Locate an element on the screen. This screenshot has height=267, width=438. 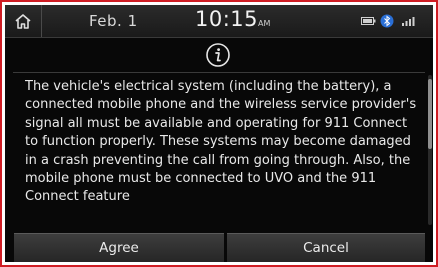
scrollbar-thumb is located at coordinates (430, 114).